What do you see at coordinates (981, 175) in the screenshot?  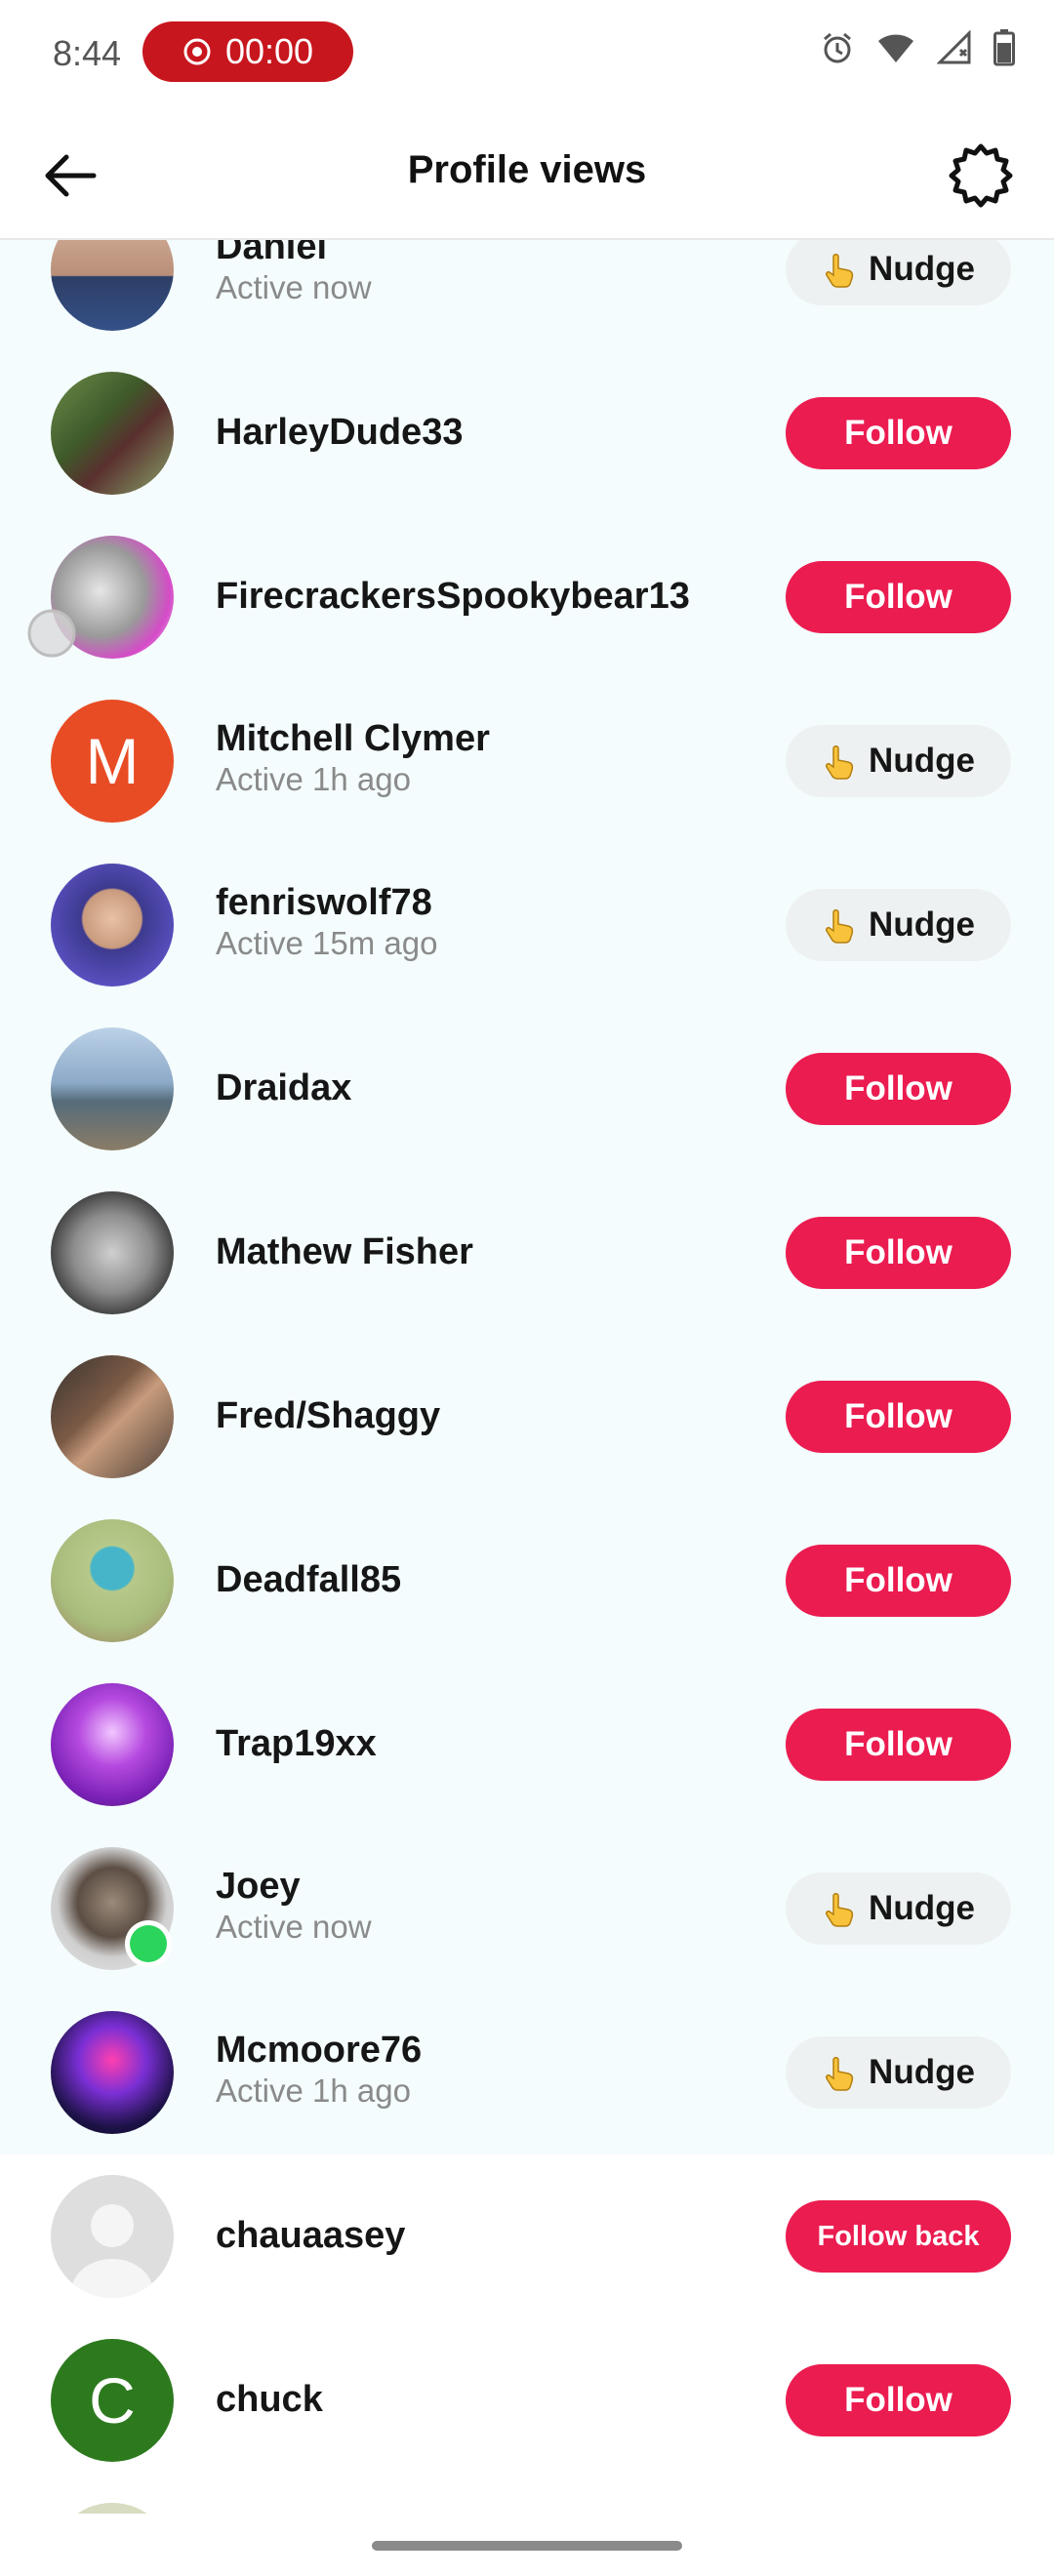 I see `gear-icon` at bounding box center [981, 175].